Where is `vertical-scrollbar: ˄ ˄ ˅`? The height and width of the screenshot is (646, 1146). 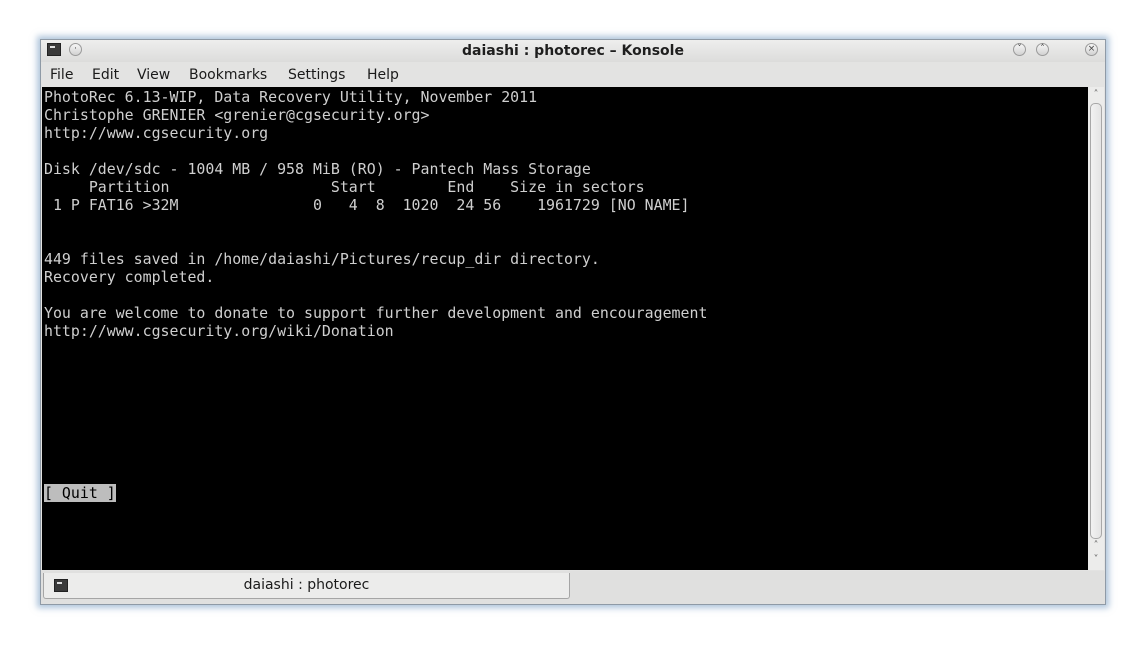
vertical-scrollbar: ˄ ˄ ˅ is located at coordinates (1096, 328).